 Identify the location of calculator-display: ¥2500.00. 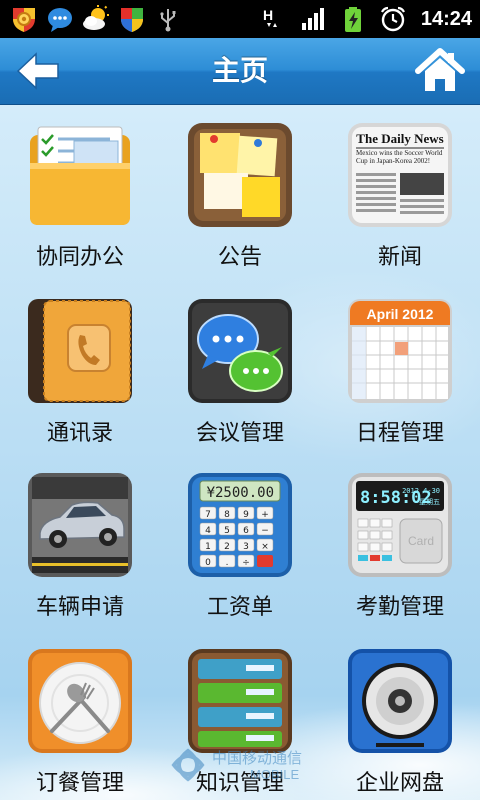
(240, 493).